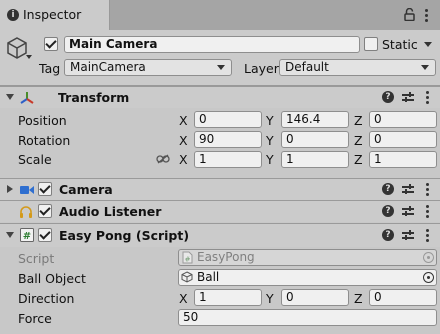  I want to click on position-z-field: 0, so click(403, 119).